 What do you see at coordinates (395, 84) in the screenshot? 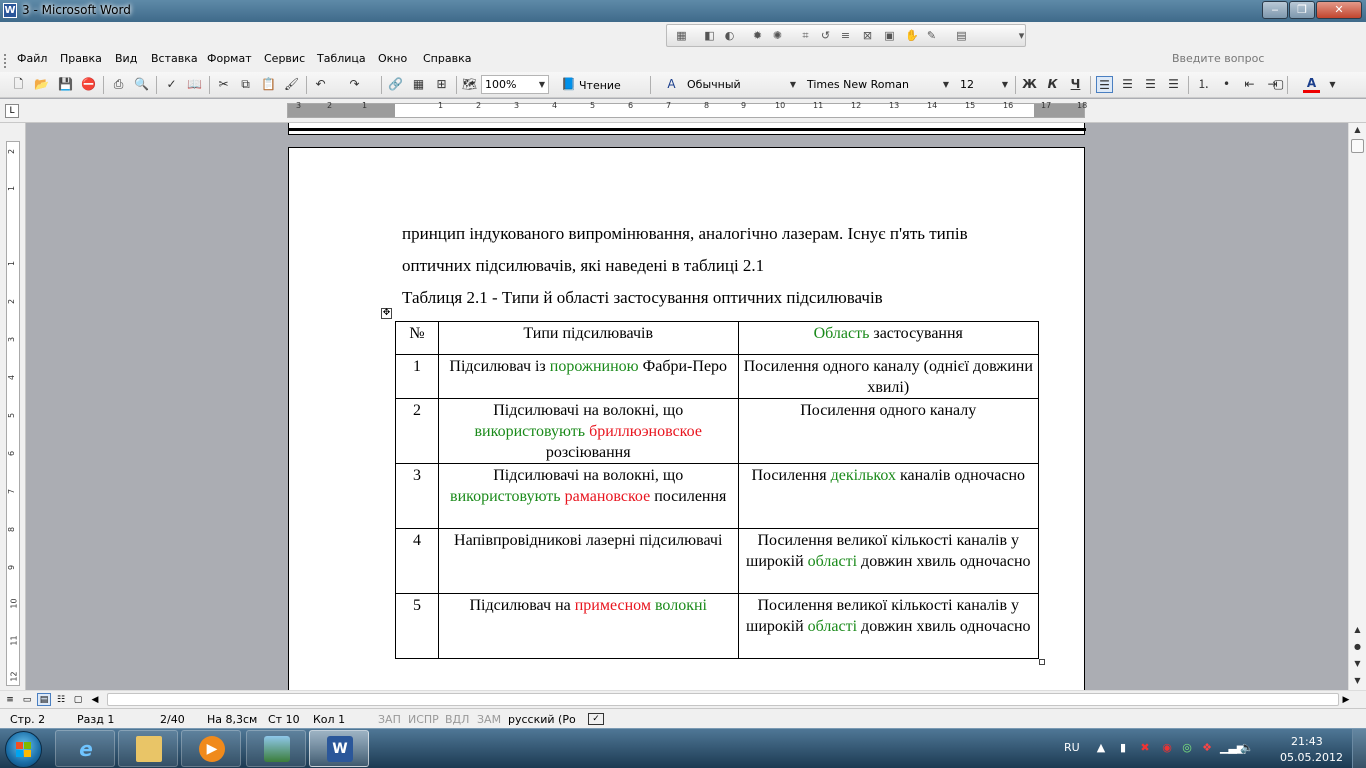
I see `hyperlink-icon: 🔗` at bounding box center [395, 84].